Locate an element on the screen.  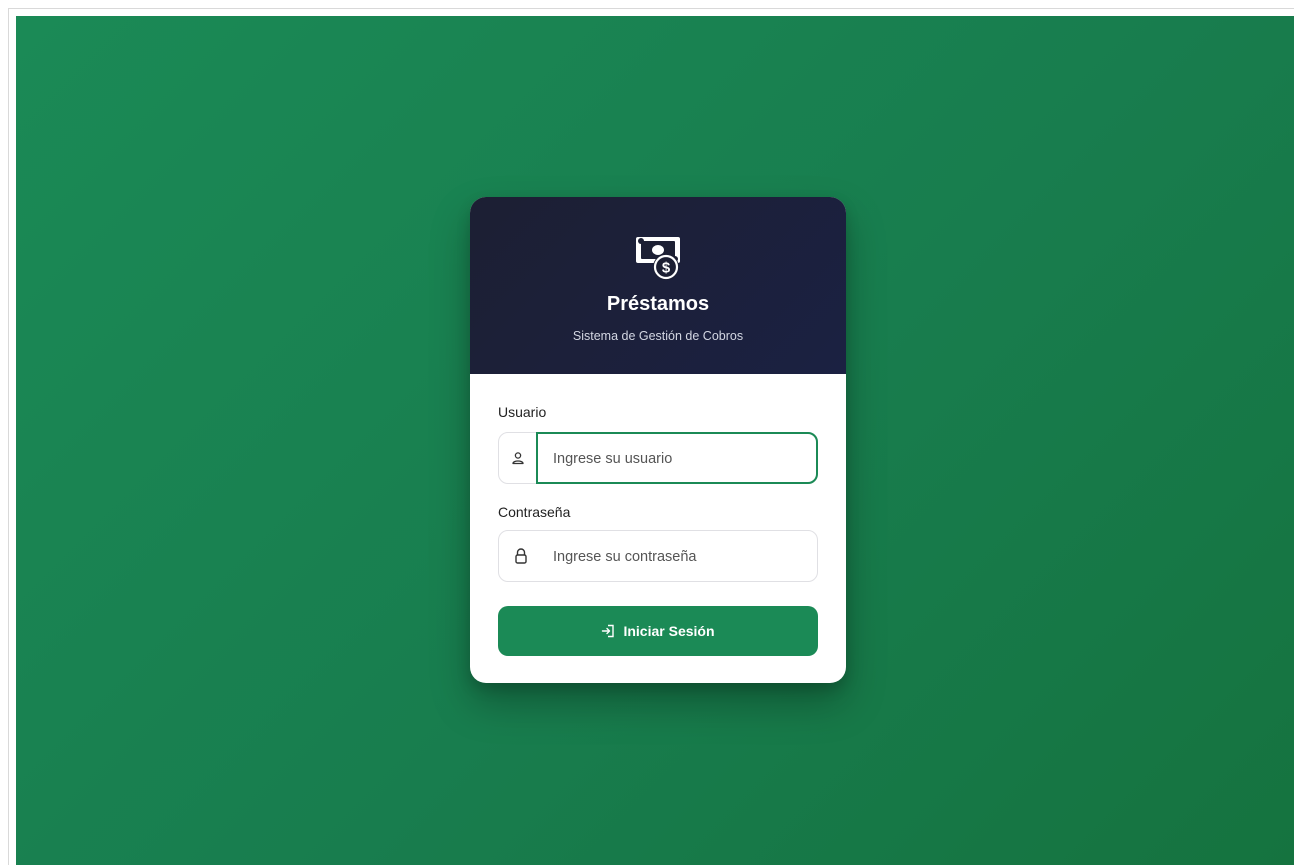
password-field is located at coordinates (658, 556).